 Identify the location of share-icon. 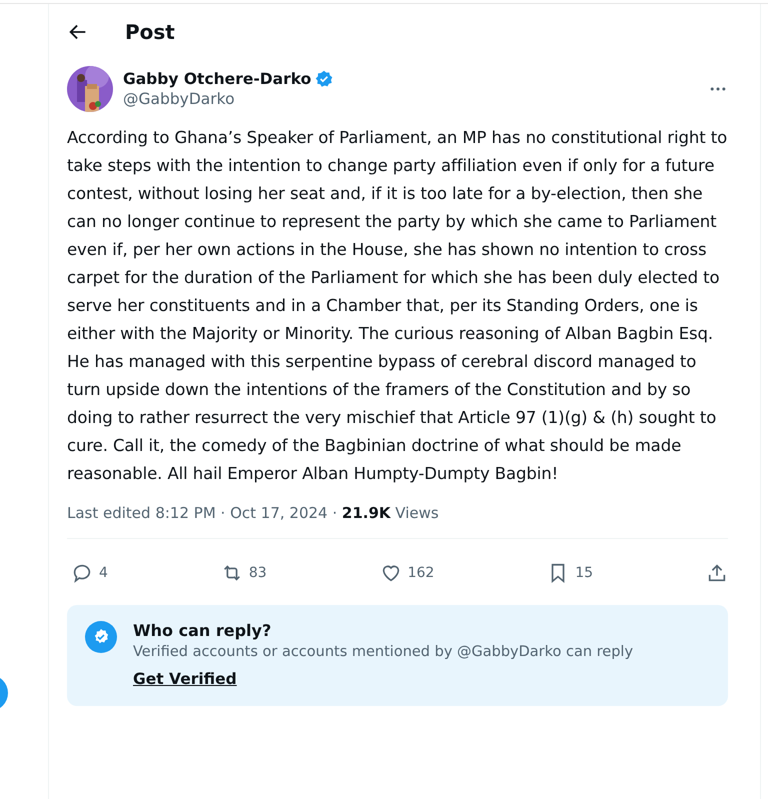
(717, 573).